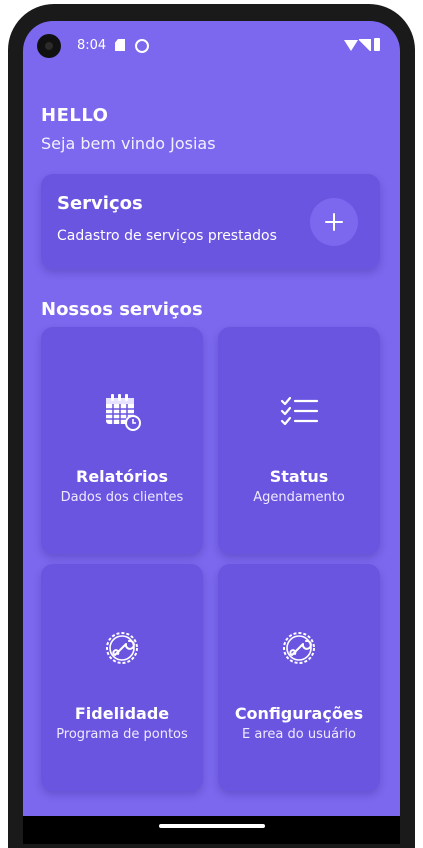  Describe the element at coordinates (122, 309) in the screenshot. I see `section-title: Nossos serviços` at that location.